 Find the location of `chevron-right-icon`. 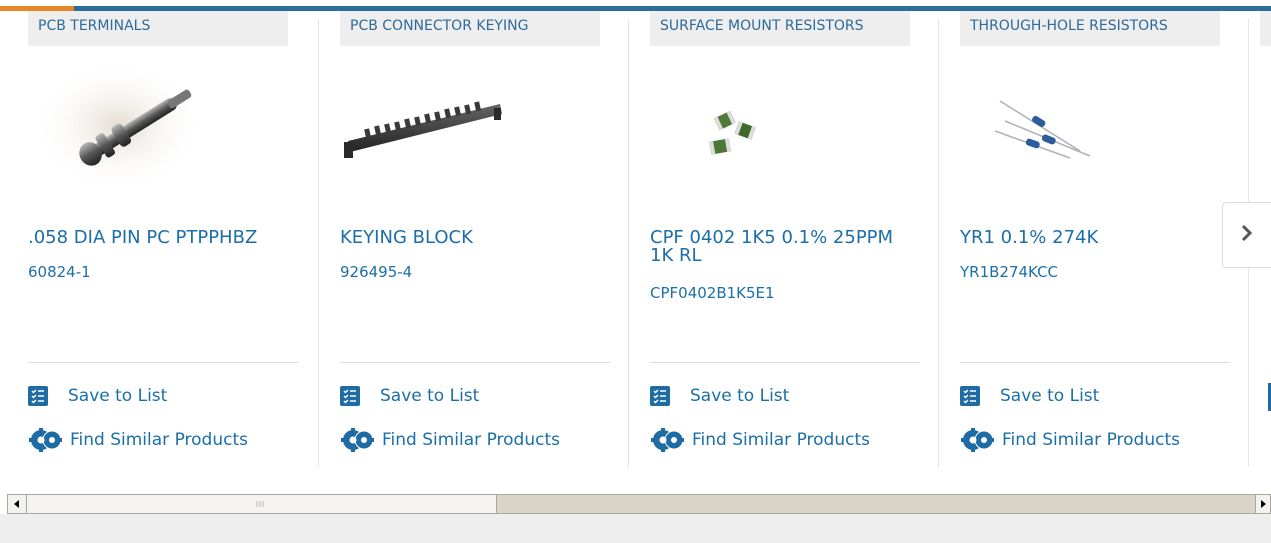

chevron-right-icon is located at coordinates (1247, 235).